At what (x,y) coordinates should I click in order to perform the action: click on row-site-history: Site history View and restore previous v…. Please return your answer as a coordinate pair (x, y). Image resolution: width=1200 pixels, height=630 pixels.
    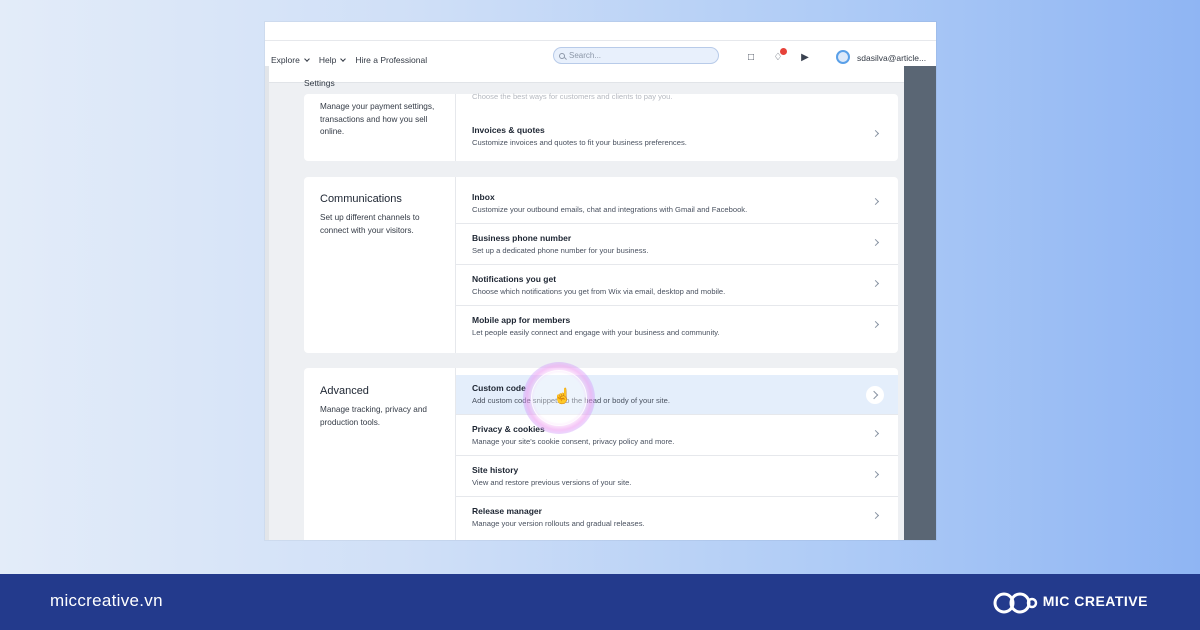
    Looking at the image, I should click on (677, 477).